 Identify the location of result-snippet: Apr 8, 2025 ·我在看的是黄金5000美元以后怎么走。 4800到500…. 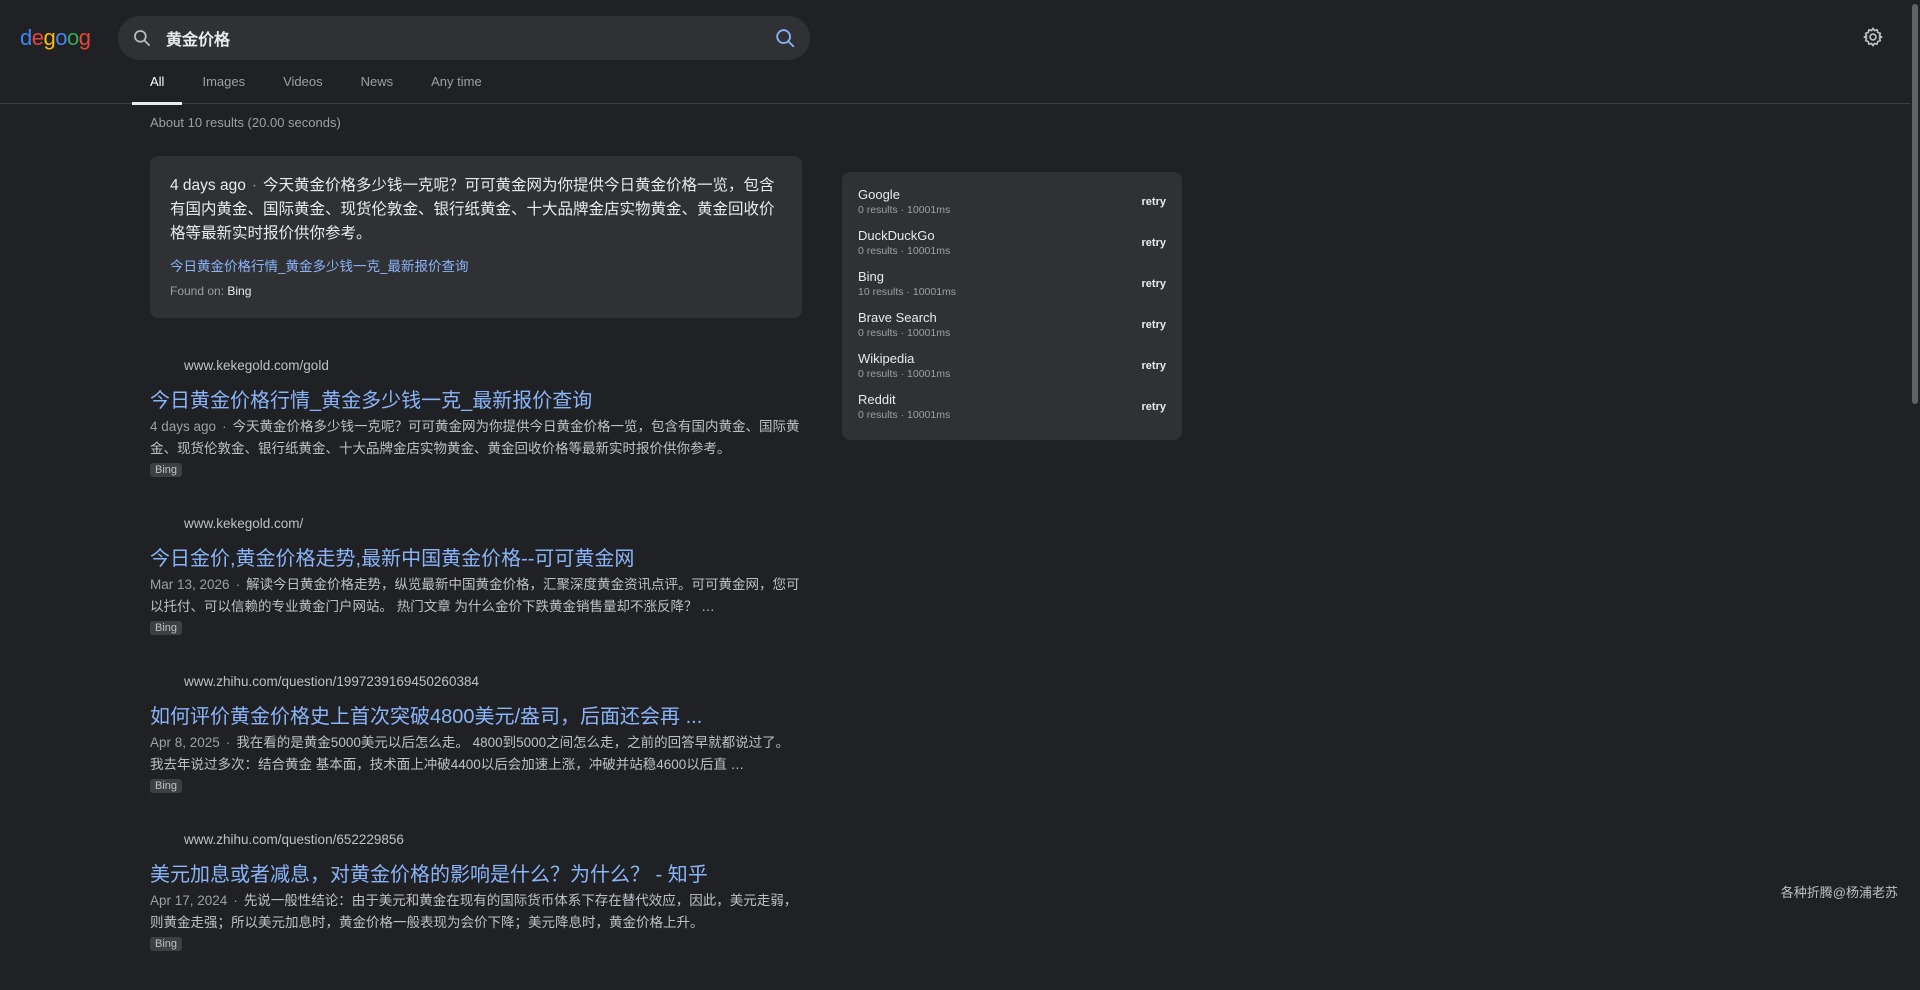
(476, 754).